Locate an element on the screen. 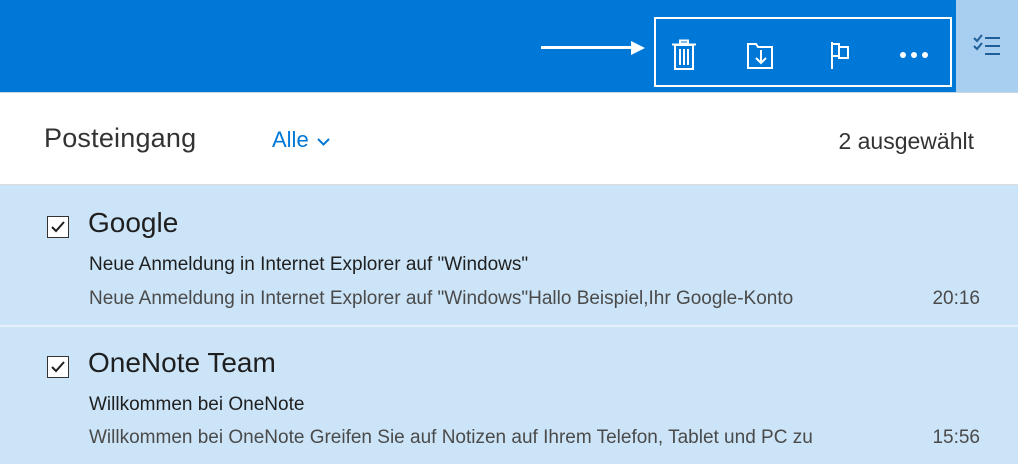  move-to-folder-icon is located at coordinates (760, 56).